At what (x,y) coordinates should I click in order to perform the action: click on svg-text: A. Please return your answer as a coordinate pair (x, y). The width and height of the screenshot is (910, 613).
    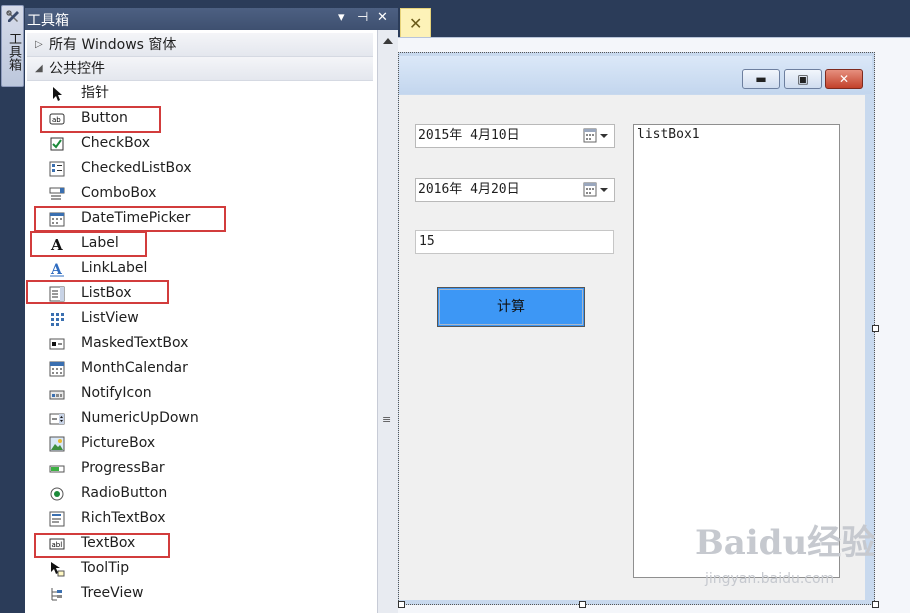
    Looking at the image, I should click on (56, 269).